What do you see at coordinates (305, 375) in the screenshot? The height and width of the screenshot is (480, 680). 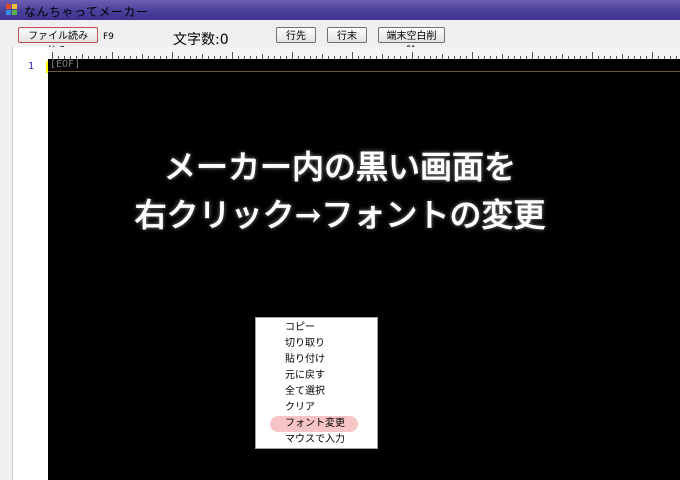 I see `context-menu-item-label: 元に戻す` at bounding box center [305, 375].